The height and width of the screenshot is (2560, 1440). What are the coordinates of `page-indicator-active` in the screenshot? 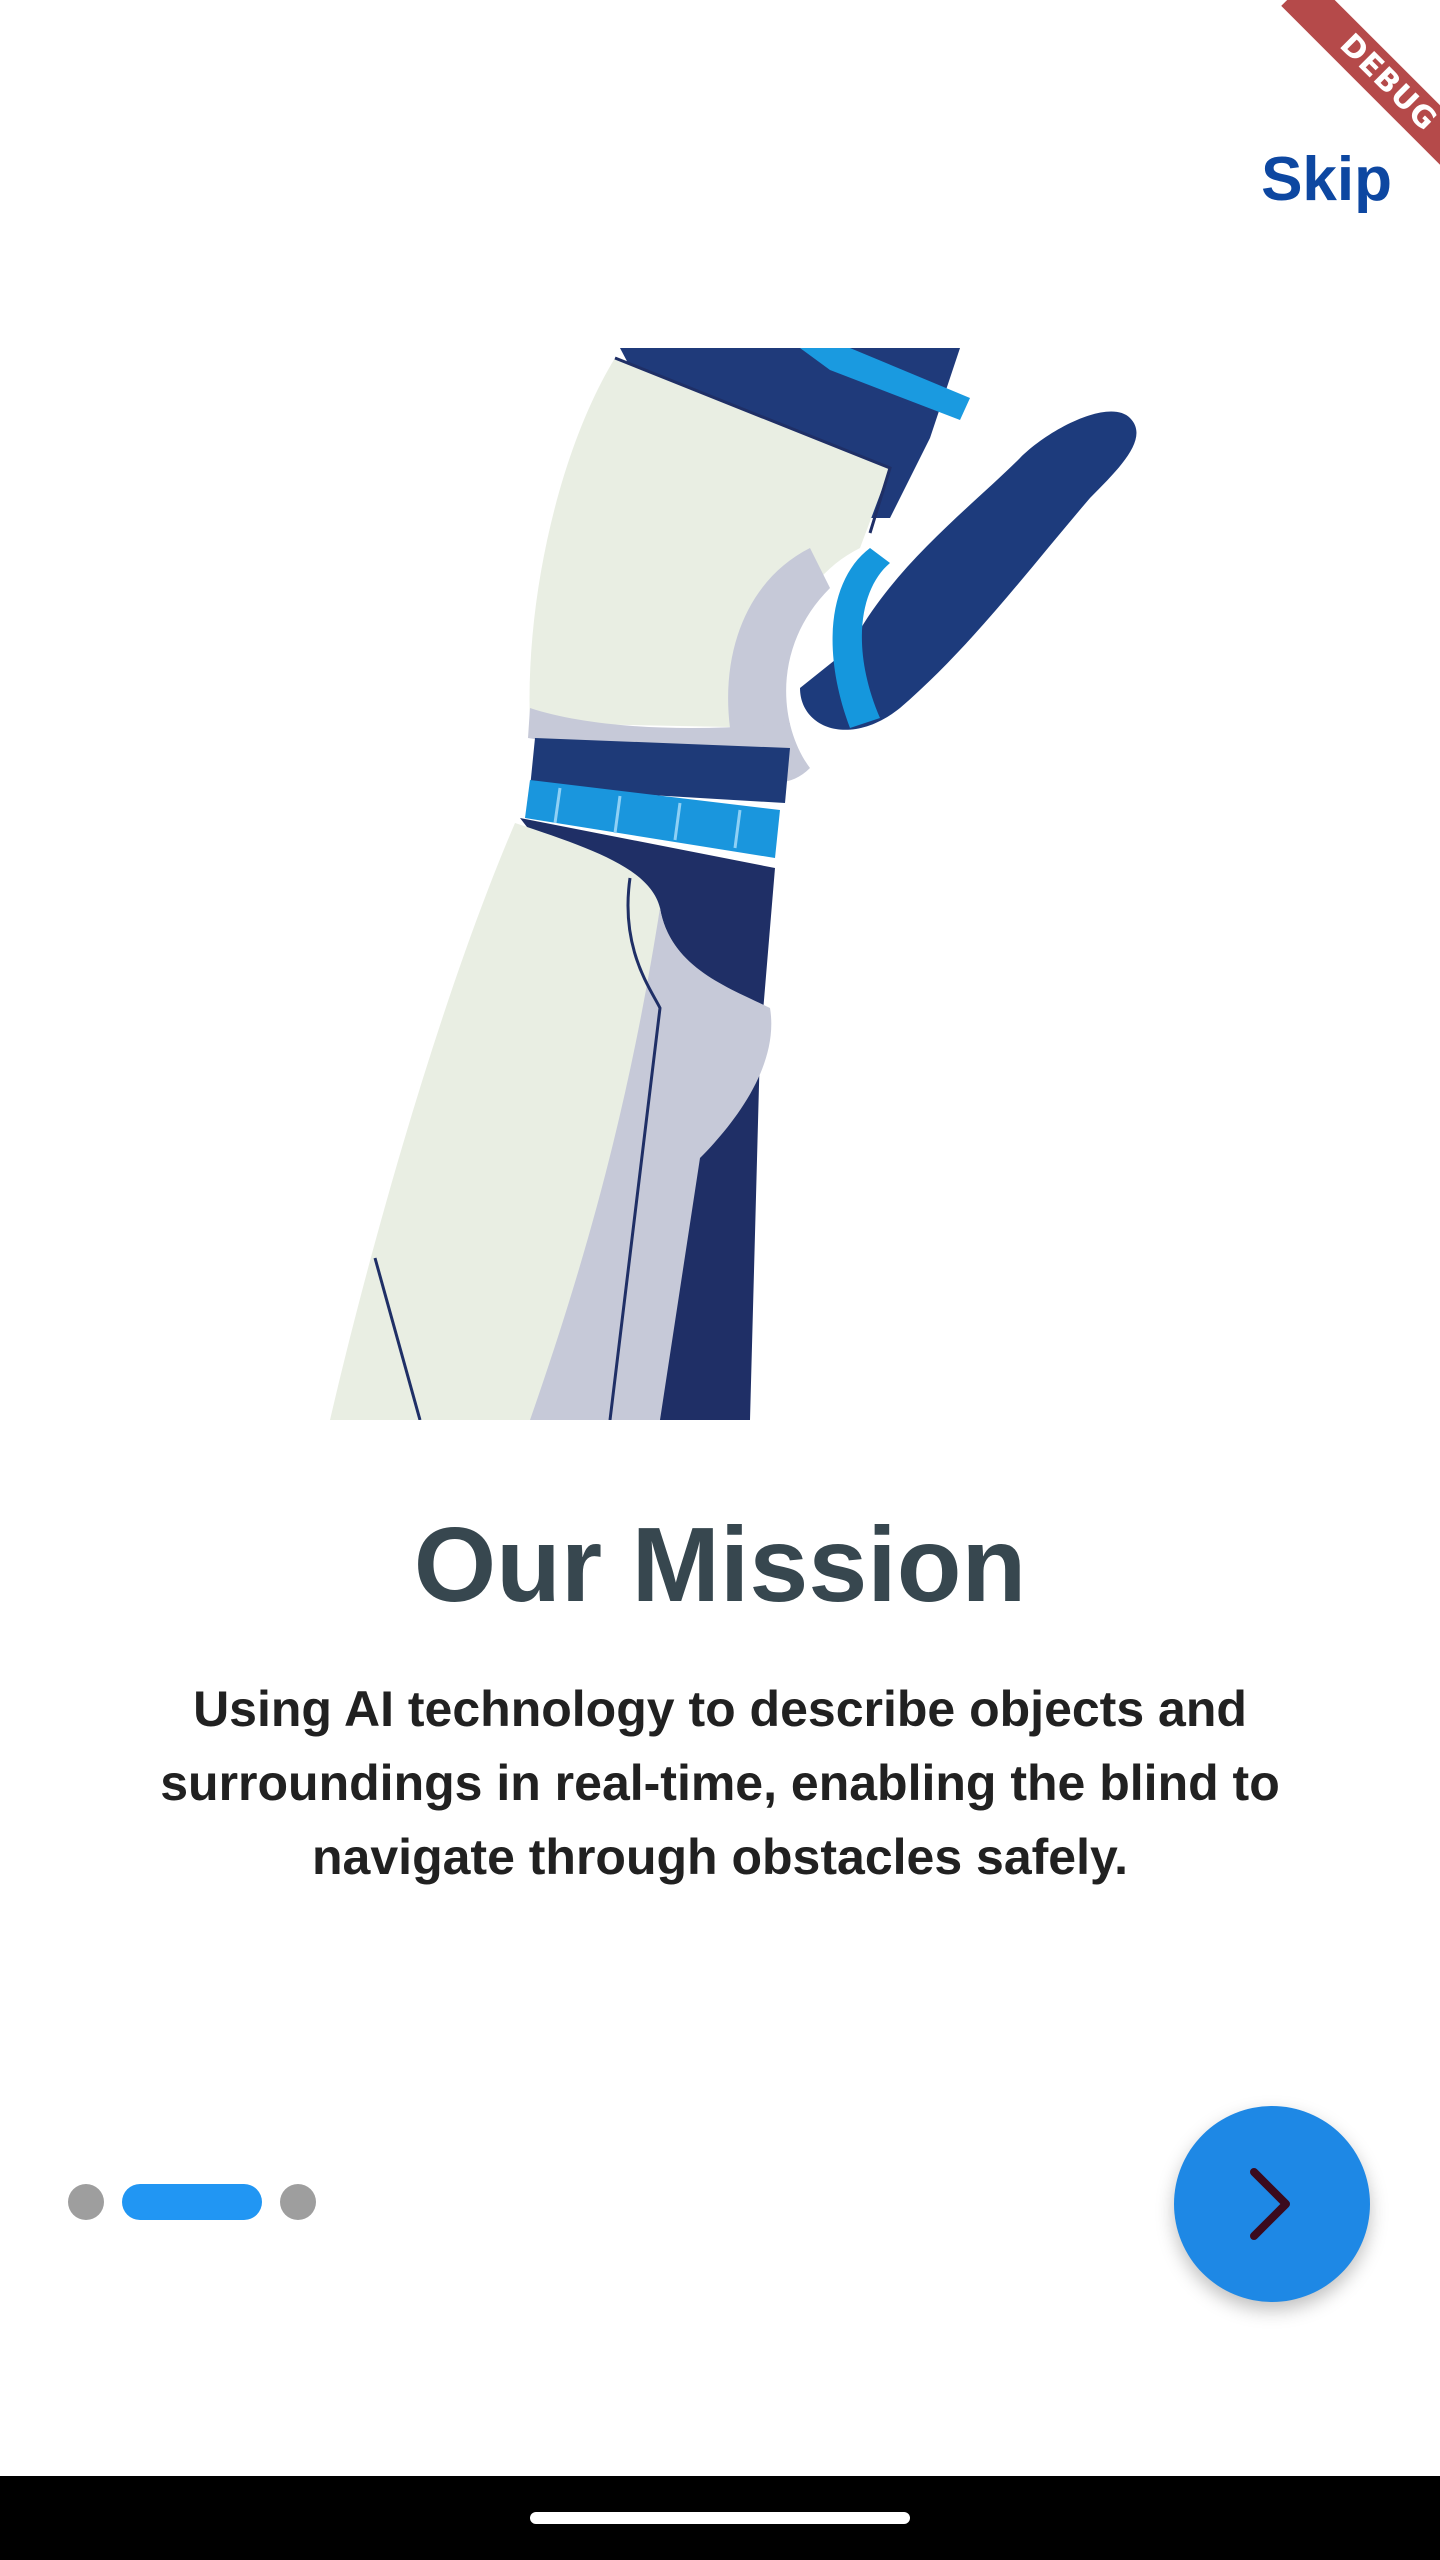 It's located at (192, 2202).